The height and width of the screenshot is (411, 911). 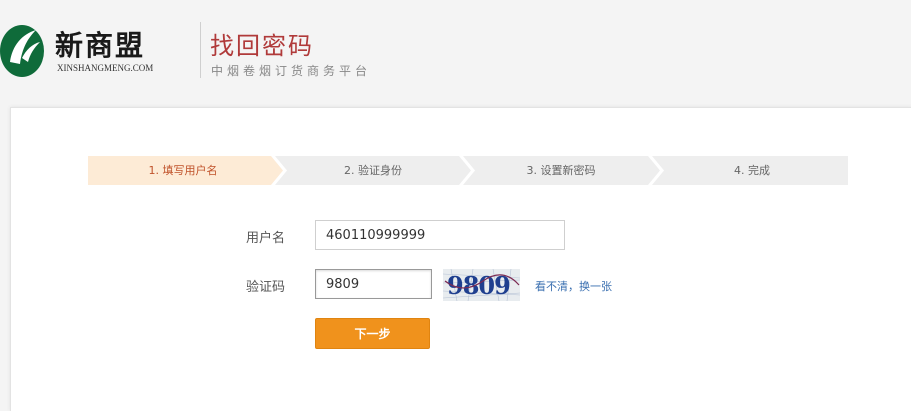 What do you see at coordinates (468, 170) in the screenshot?
I see `step-progress-bar: 1. 填写用户名 2. 验证身份 3. 设置新密码 4. 完成` at bounding box center [468, 170].